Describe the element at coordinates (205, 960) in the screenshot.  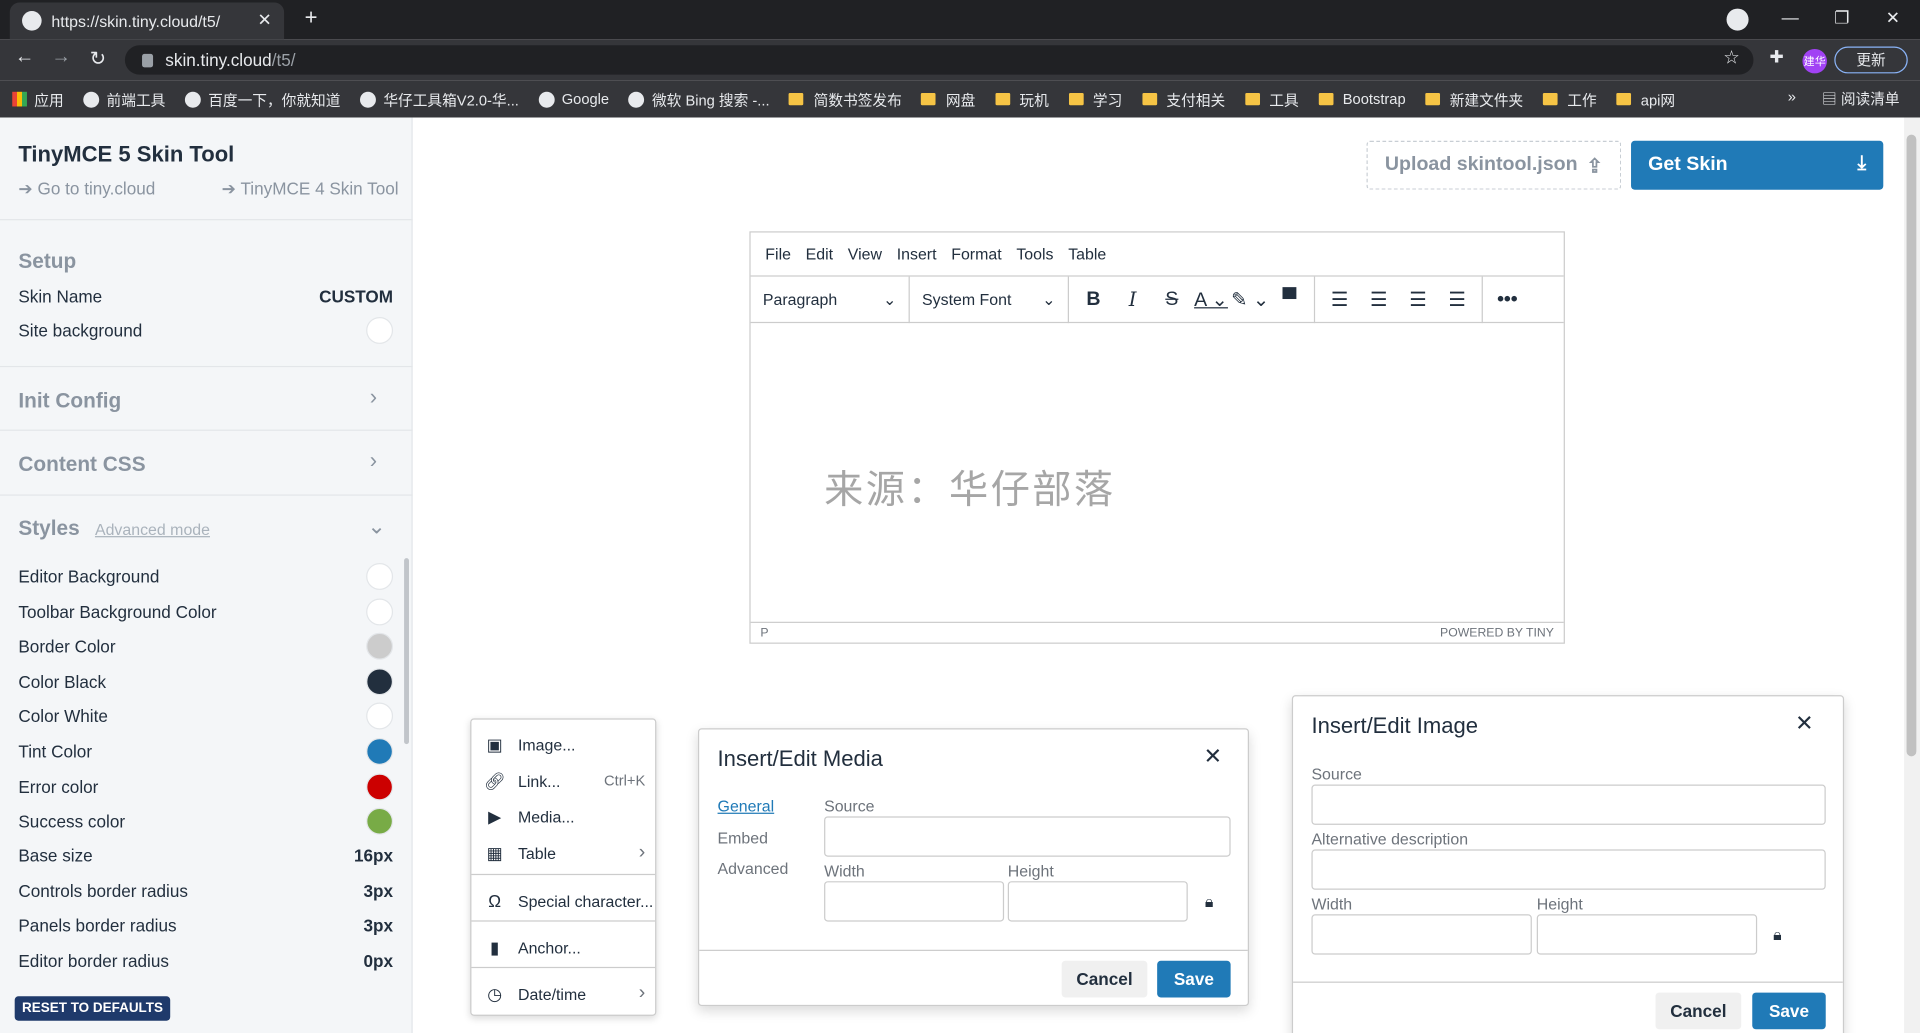
I see `value-row: Editor border radius 0px` at that location.